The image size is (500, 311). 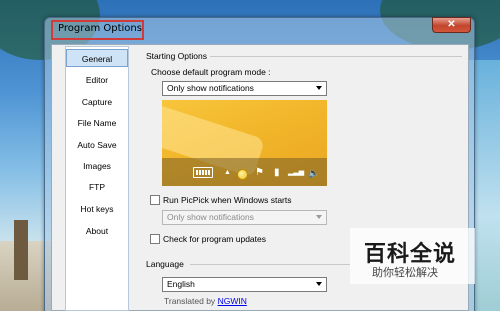 I want to click on volume-icon: 🔈, so click(x=314, y=173).